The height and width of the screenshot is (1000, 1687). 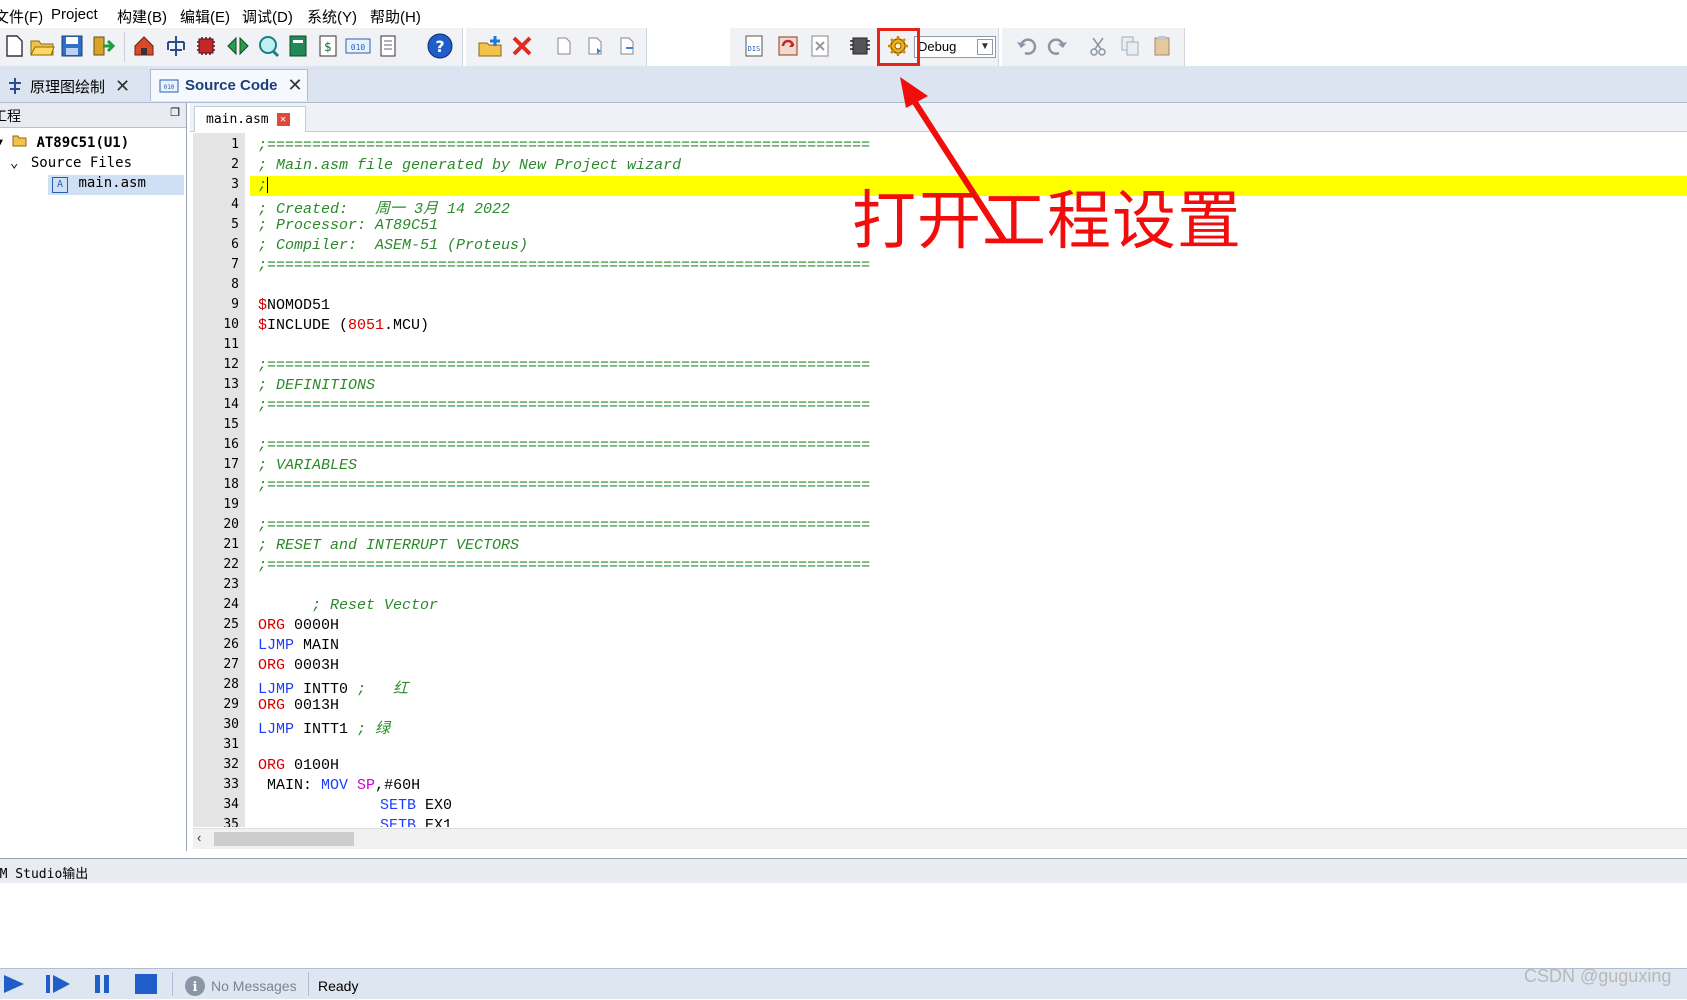 I want to click on remove-source-icon, so click(x=522, y=46).